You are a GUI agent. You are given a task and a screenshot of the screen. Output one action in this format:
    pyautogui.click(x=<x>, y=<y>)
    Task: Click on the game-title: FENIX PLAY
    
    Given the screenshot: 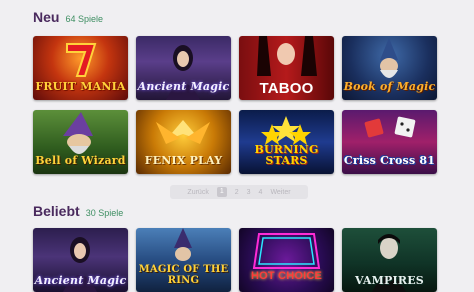 What is the action you would take?
    pyautogui.click(x=183, y=160)
    